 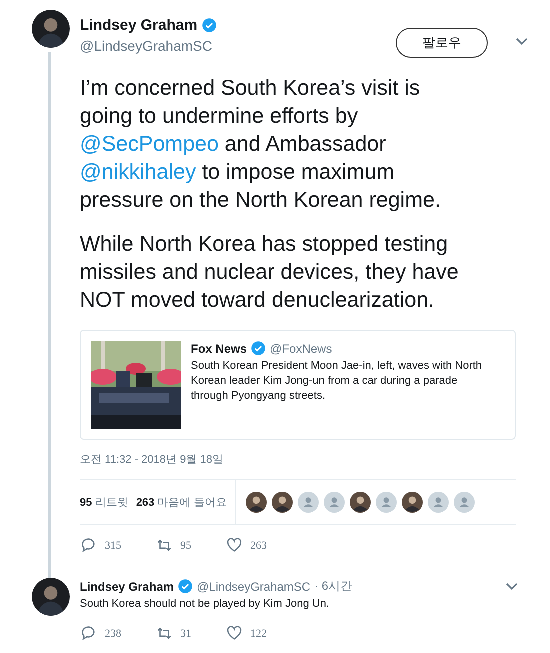 What do you see at coordinates (246, 545) in the screenshot?
I see `like-button: 263` at bounding box center [246, 545].